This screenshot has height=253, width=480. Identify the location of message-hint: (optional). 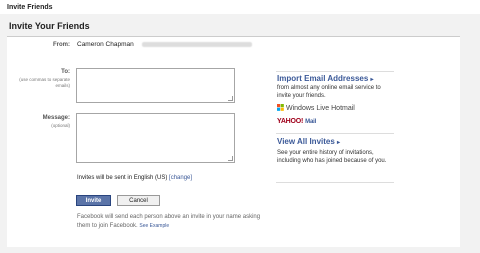
(60, 125).